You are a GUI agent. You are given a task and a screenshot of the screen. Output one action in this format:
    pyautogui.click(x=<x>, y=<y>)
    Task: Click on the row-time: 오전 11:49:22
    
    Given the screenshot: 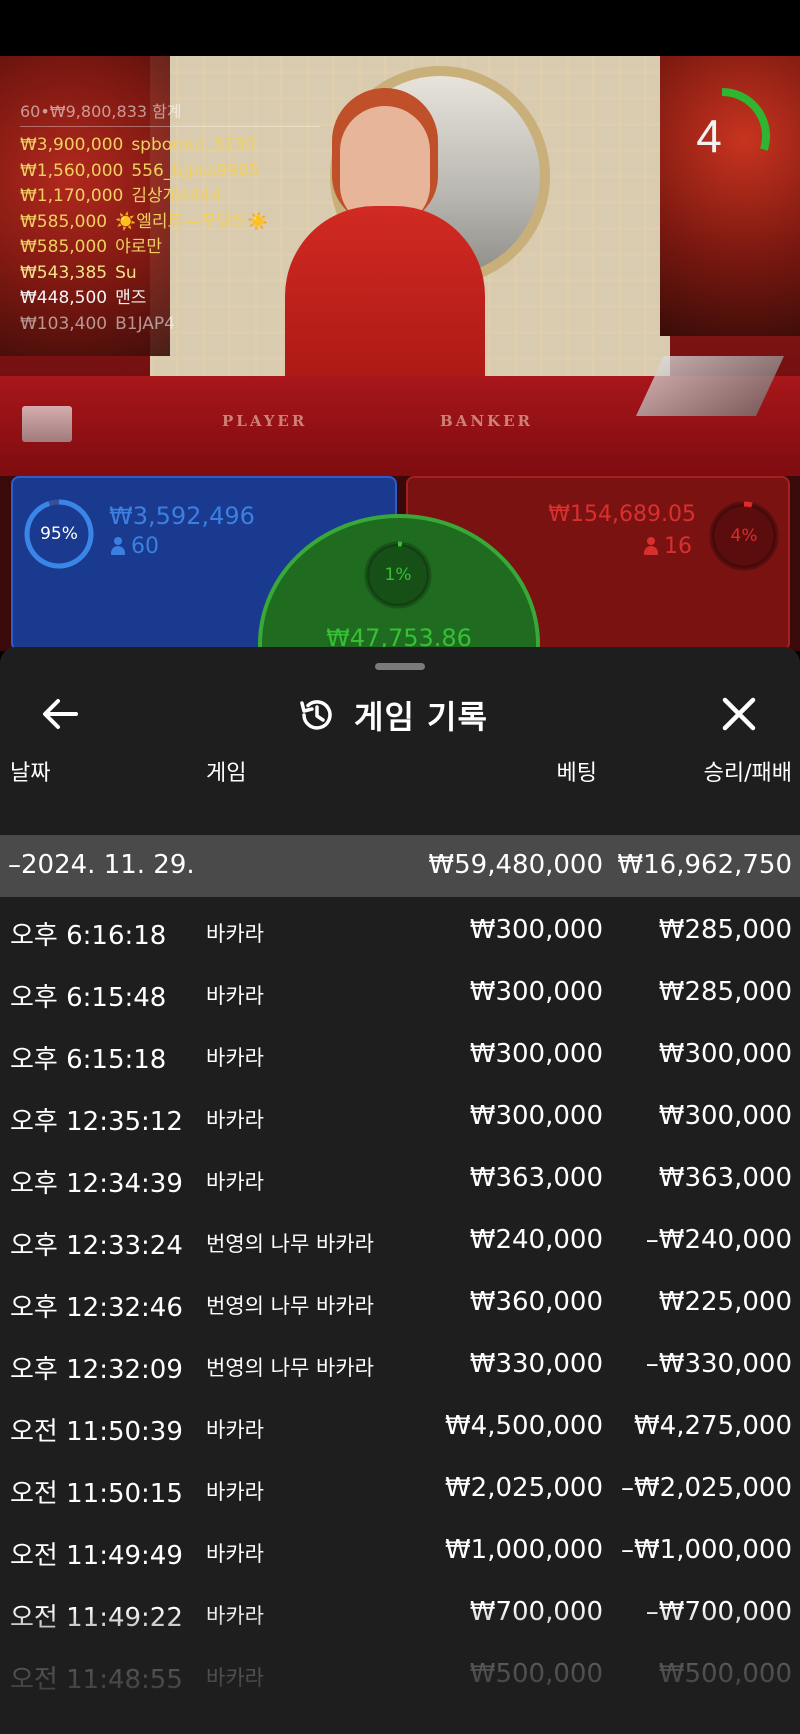 What is the action you would take?
    pyautogui.click(x=96, y=1618)
    